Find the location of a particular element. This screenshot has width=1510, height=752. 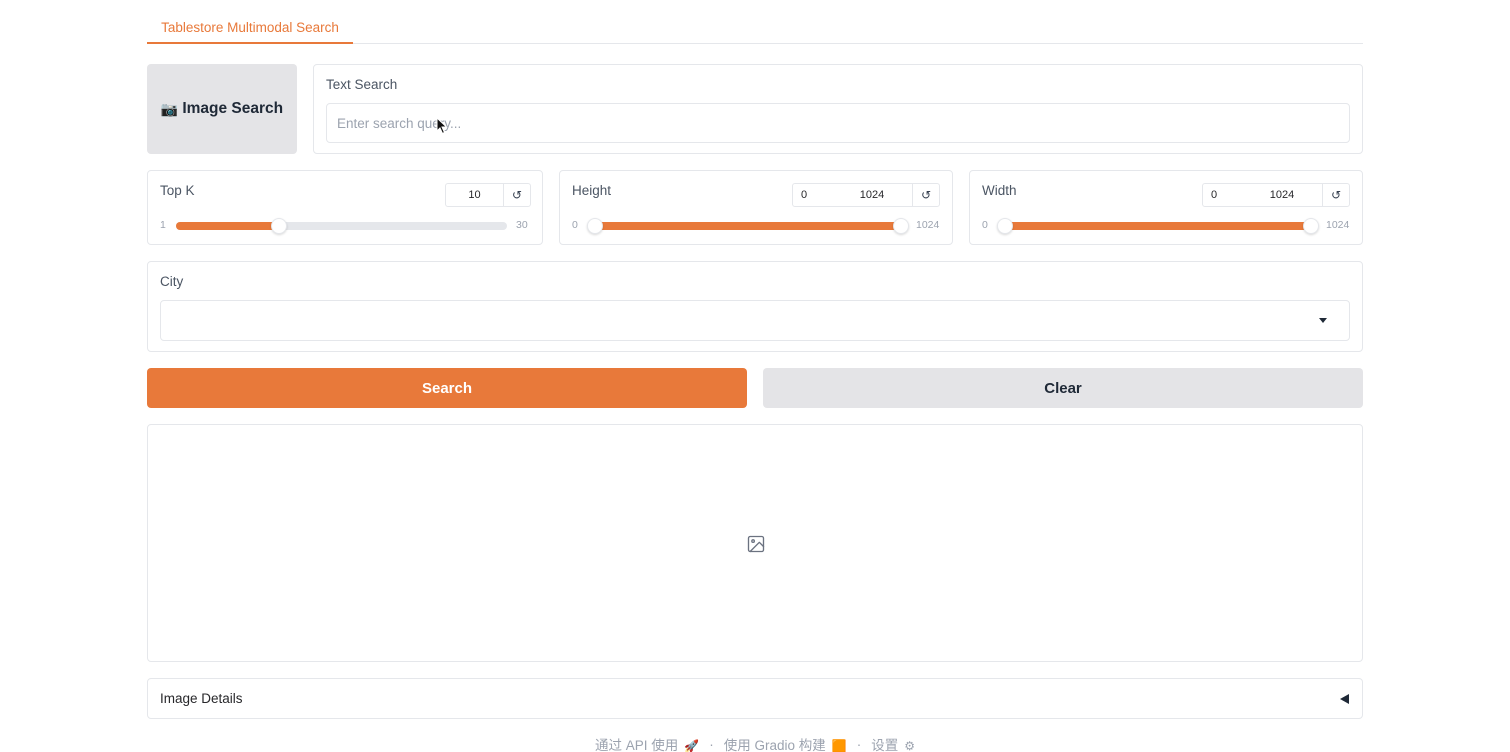

width-label: Width is located at coordinates (999, 190).